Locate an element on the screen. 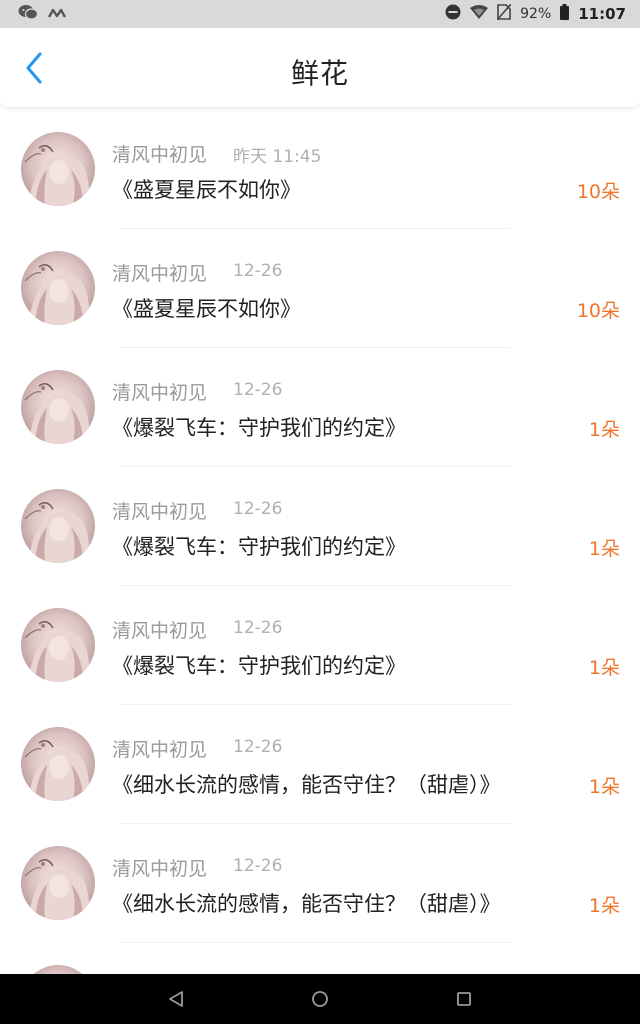  signal-wave-icon is located at coordinates (57, 14).